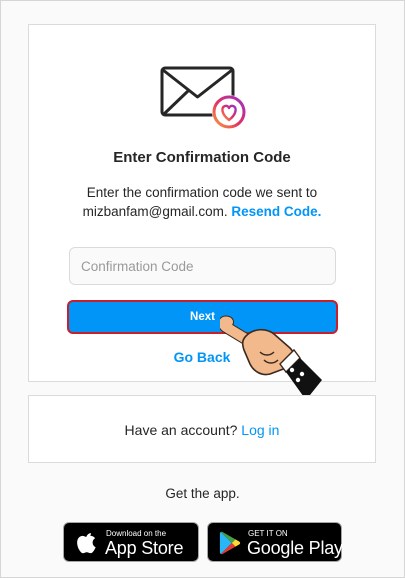 Image resolution: width=405 pixels, height=578 pixels. Describe the element at coordinates (202, 157) in the screenshot. I see `page-title: Enter Confirmation Code` at that location.